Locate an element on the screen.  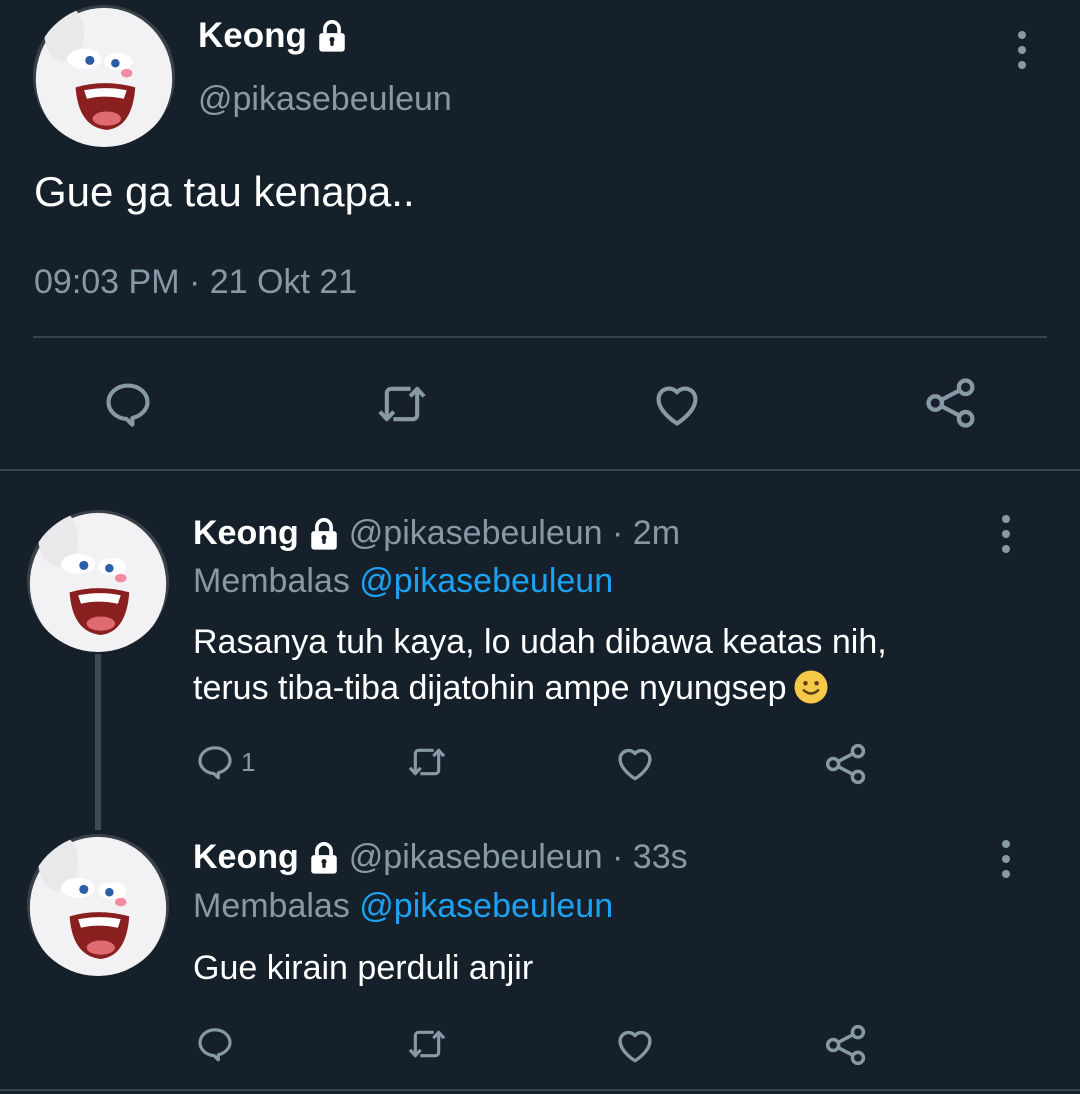
reply-header: Keong @pikasebeuleun · 2m is located at coordinates (436, 533).